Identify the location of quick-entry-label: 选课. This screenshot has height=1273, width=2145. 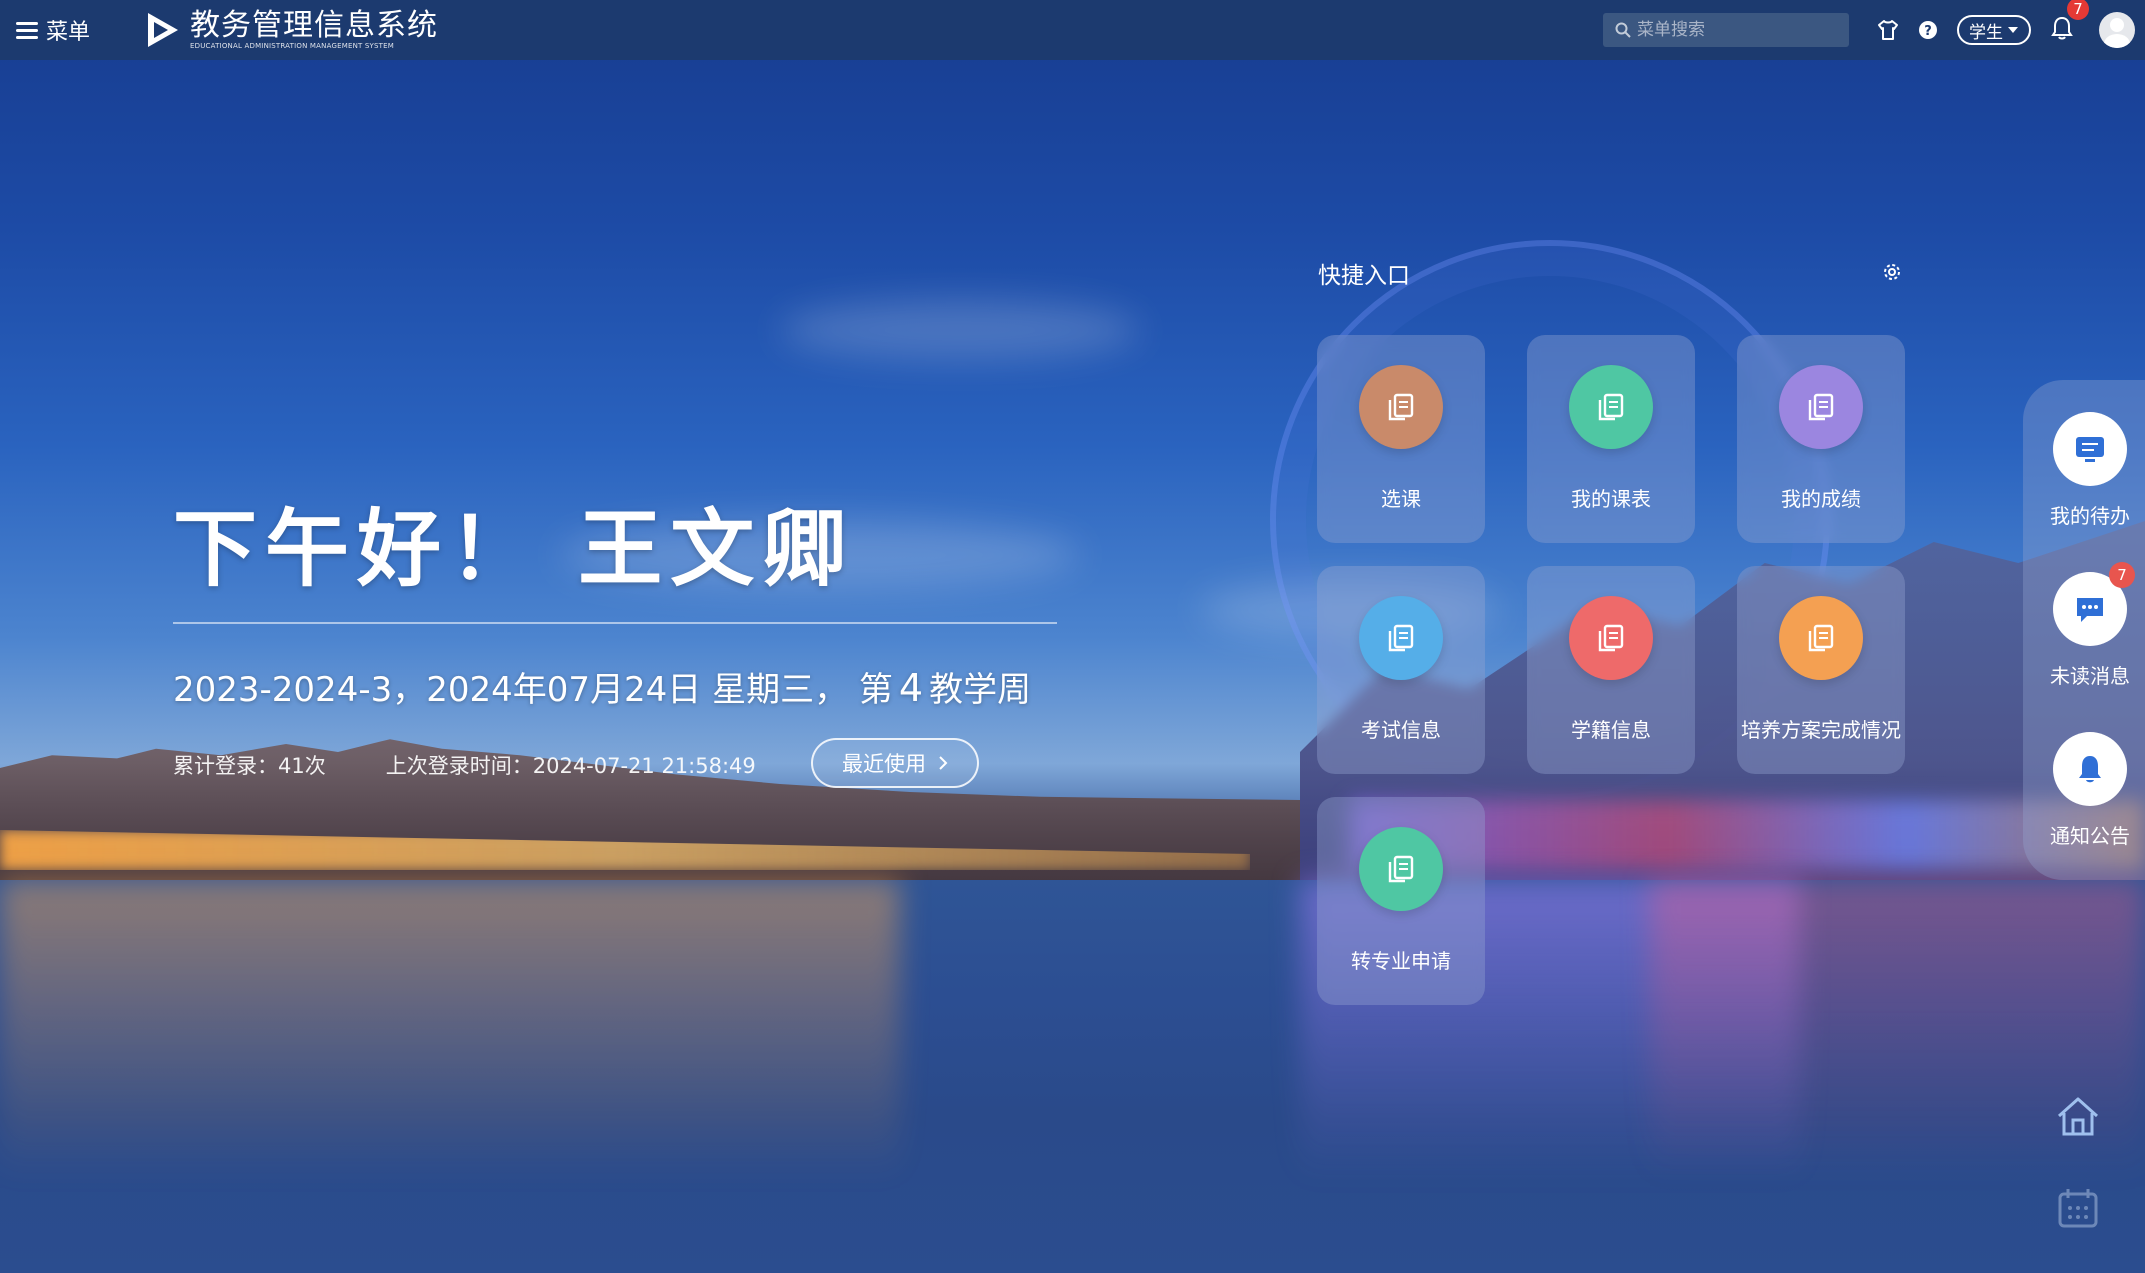
(1401, 499).